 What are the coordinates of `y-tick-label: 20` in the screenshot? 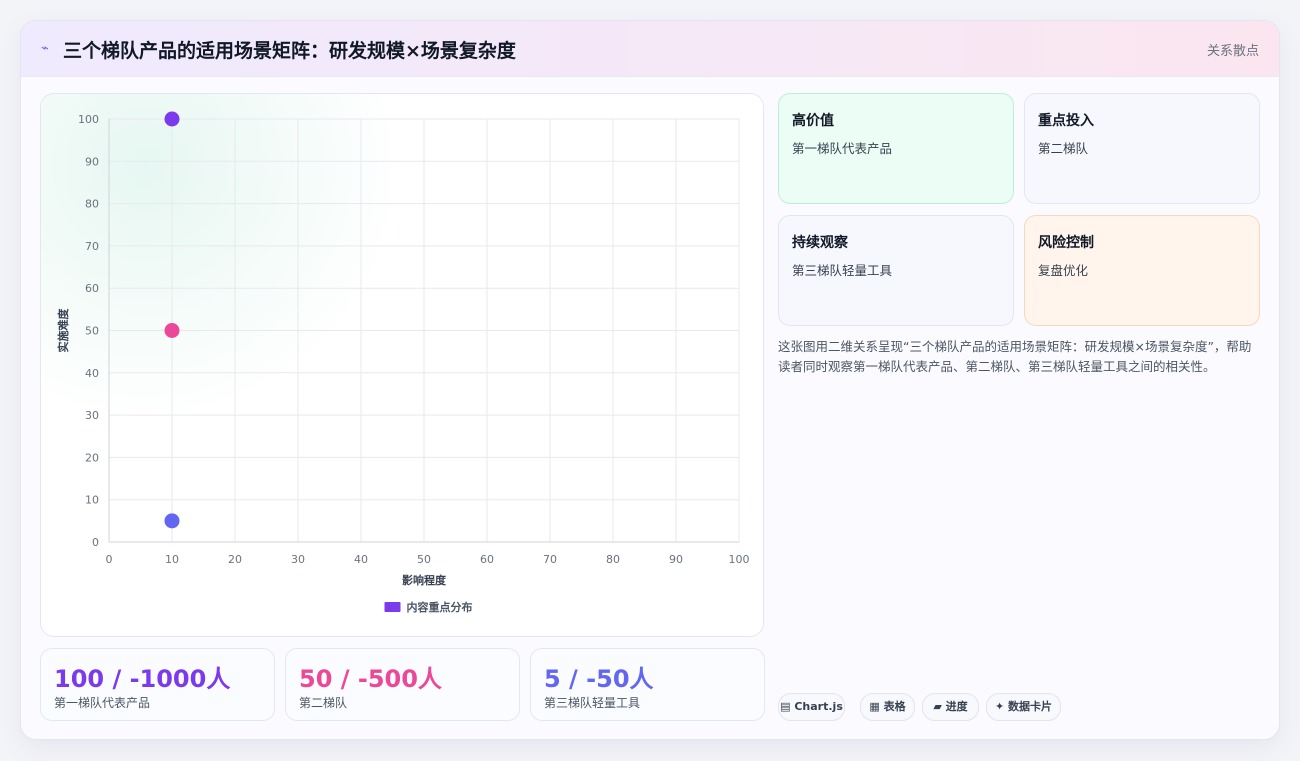 It's located at (92, 457).